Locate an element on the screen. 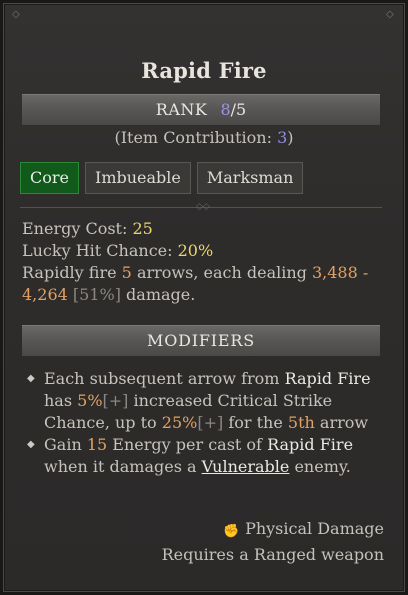 The width and height of the screenshot is (408, 595). rank-bar: RANK 8/5 is located at coordinates (201, 110).